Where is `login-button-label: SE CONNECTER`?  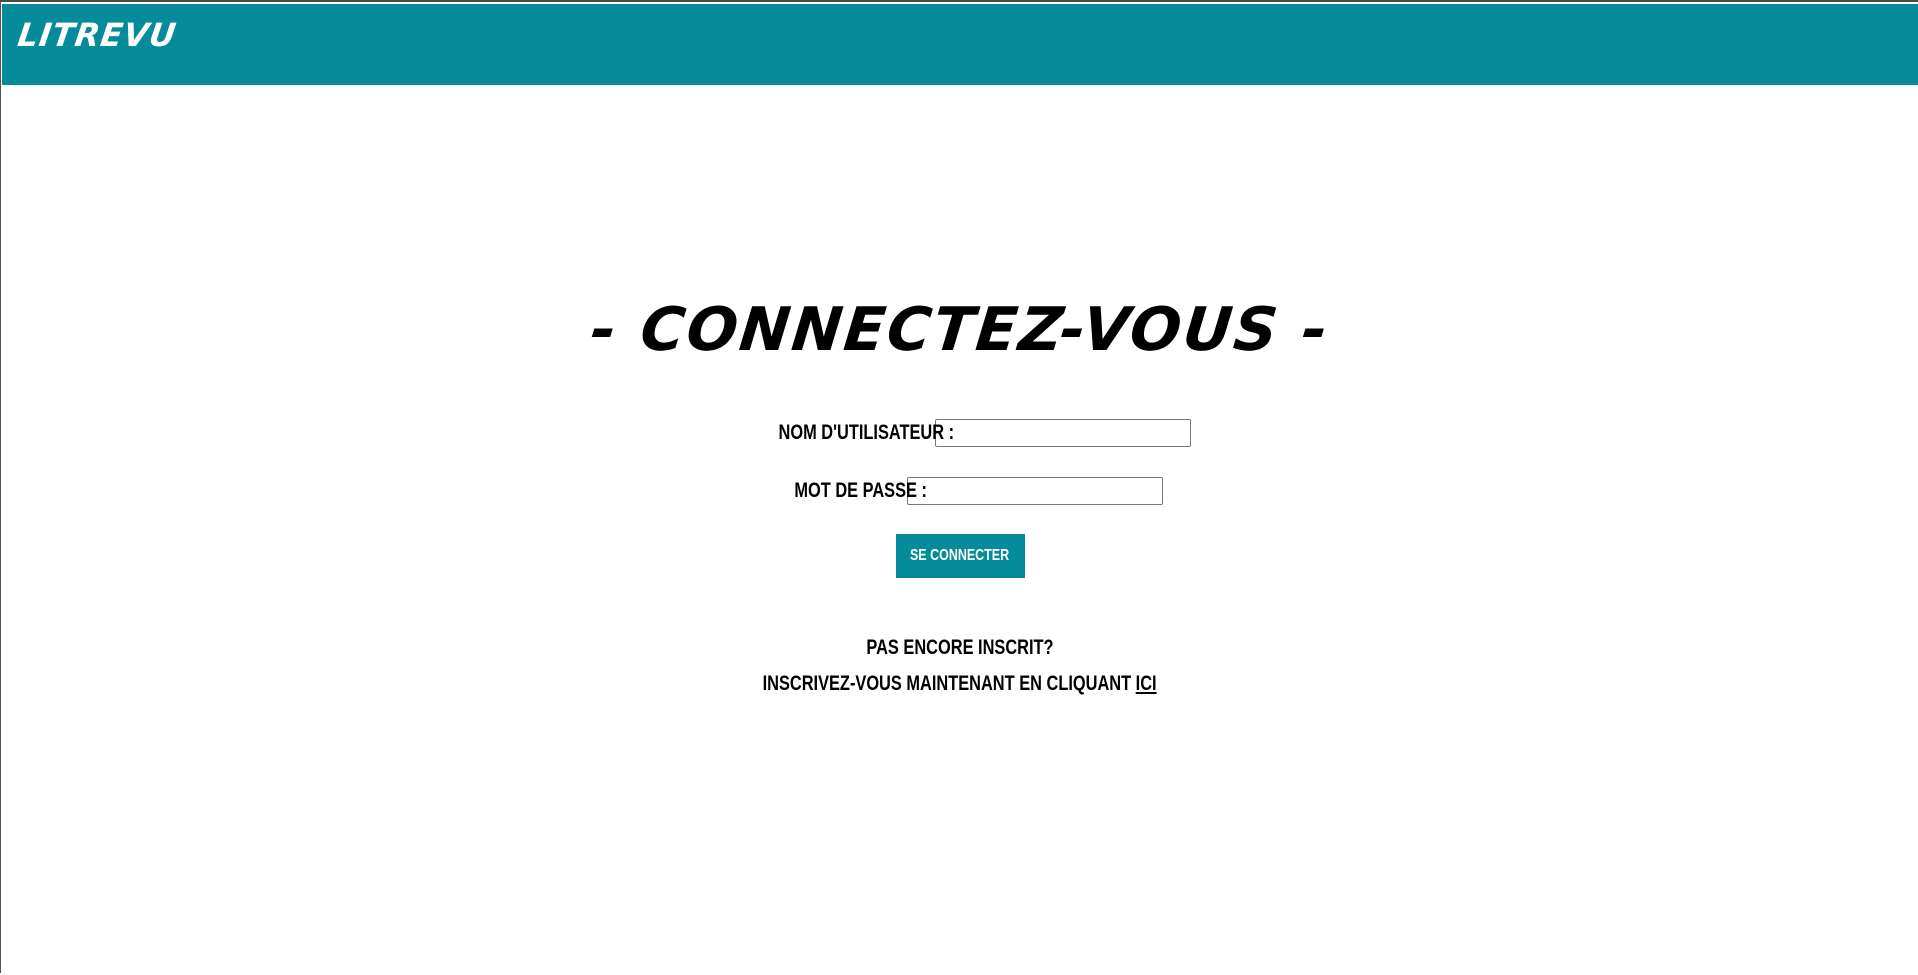 login-button-label: SE CONNECTER is located at coordinates (960, 555).